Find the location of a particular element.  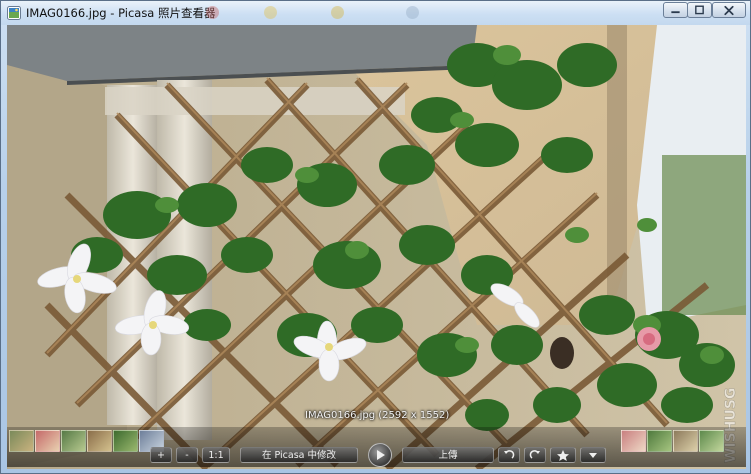

close-button is located at coordinates (729, 10).